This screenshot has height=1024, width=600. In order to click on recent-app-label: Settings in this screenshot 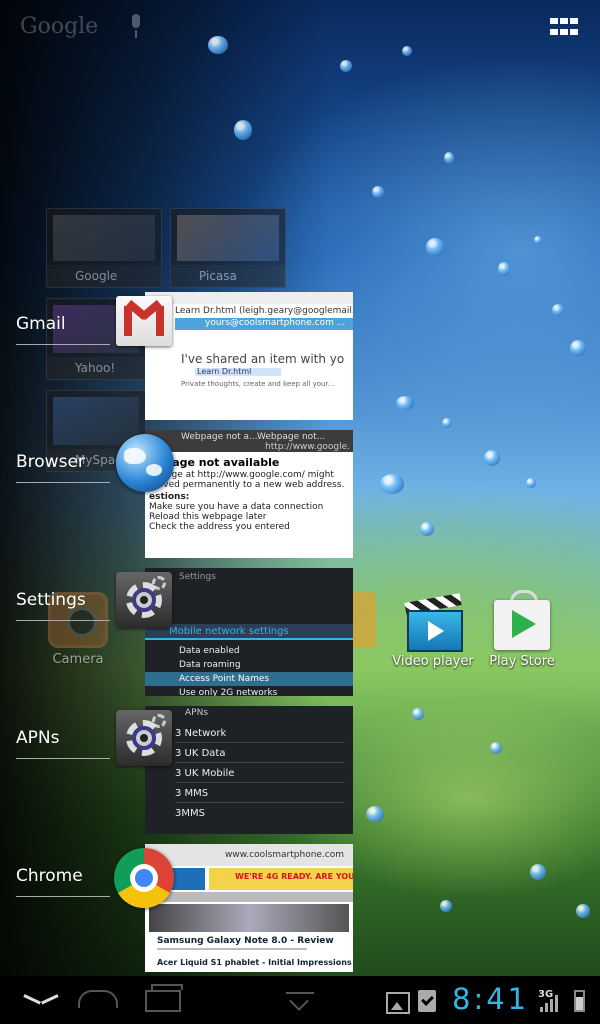, I will do `click(51, 600)`.